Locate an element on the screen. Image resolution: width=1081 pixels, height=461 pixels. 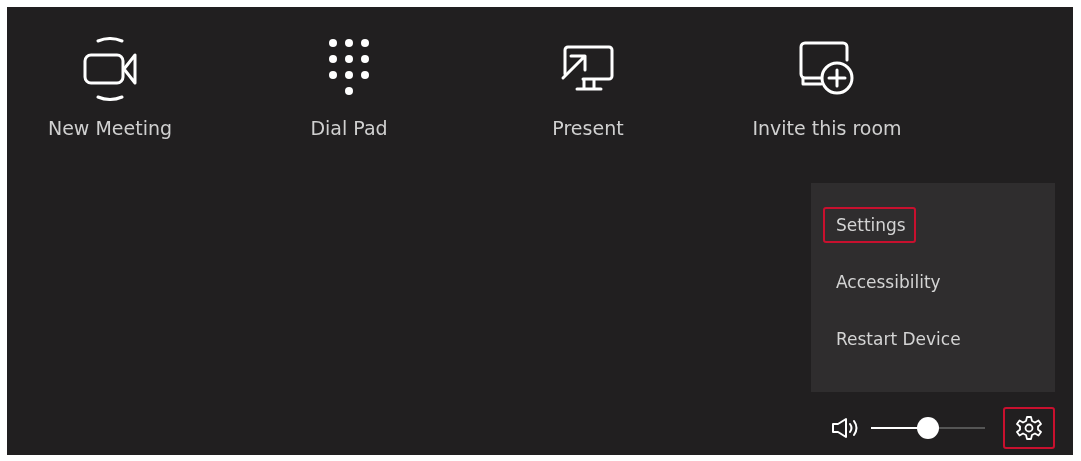
slider-thumb is located at coordinates (928, 428).